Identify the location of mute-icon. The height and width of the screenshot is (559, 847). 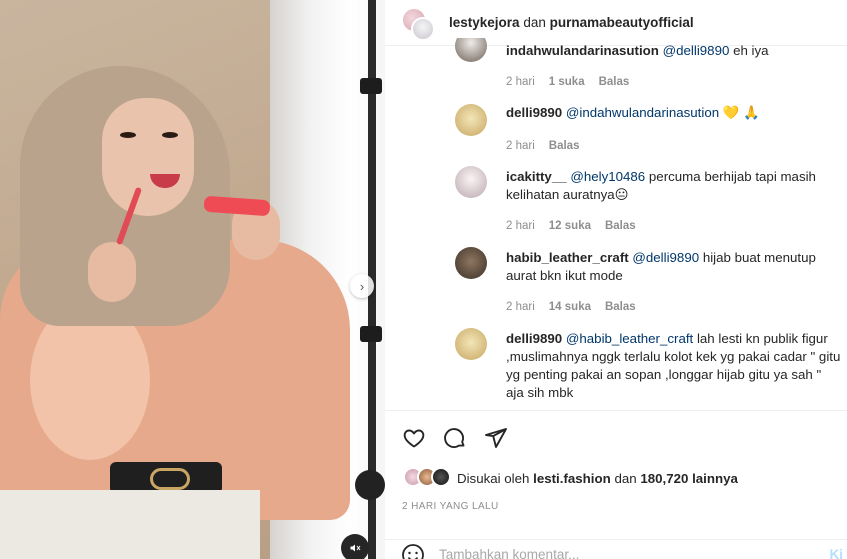
(355, 548).